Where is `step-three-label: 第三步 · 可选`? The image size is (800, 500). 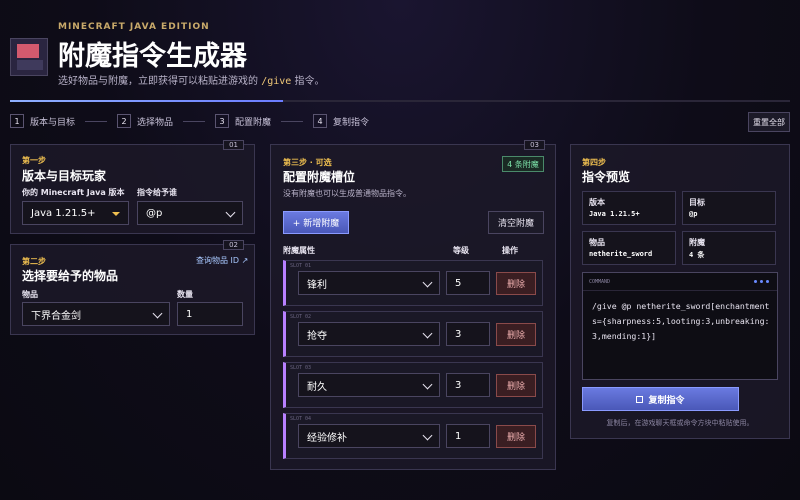 step-three-label: 第三步 · 可选 is located at coordinates (307, 162).